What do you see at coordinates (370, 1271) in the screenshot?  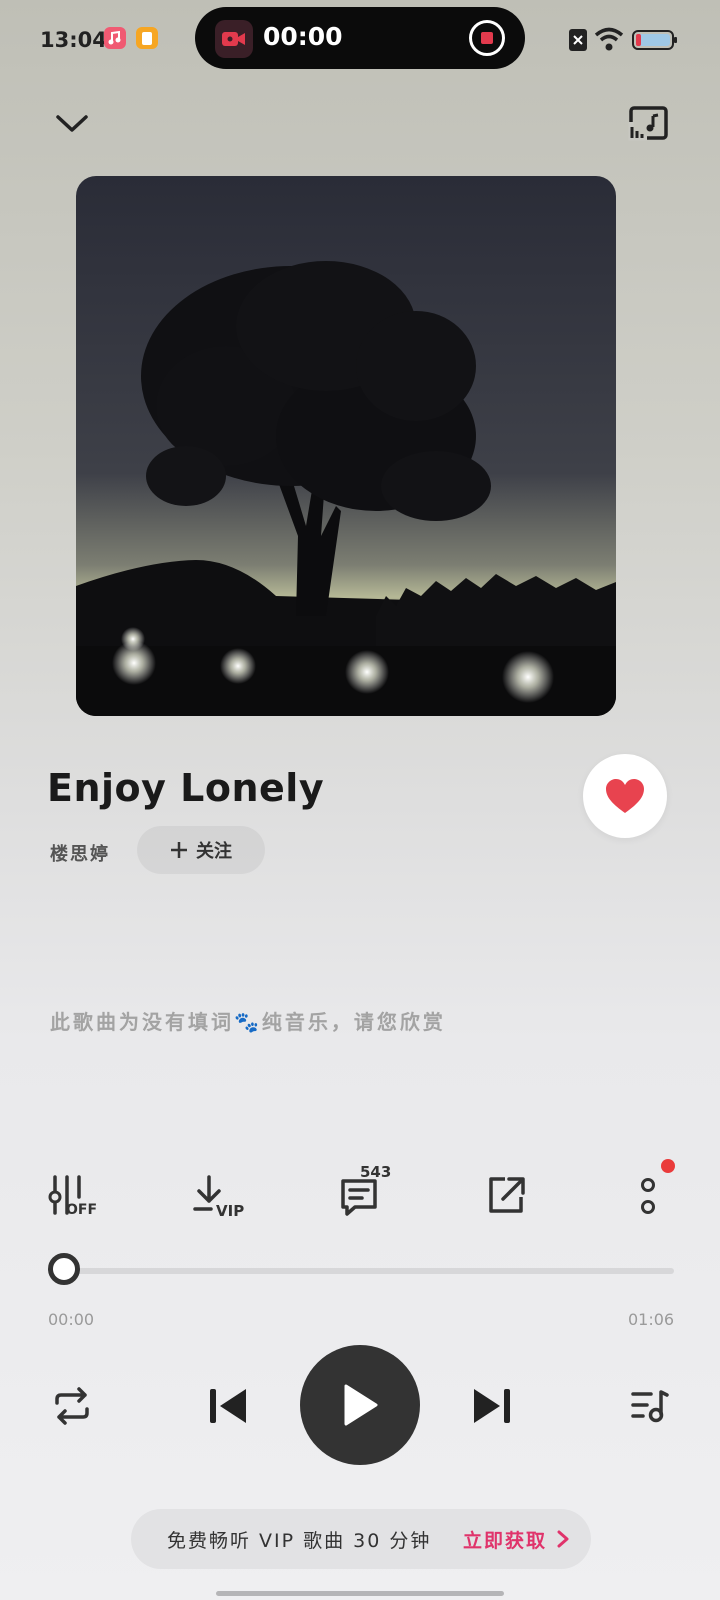 I see `progress-track` at bounding box center [370, 1271].